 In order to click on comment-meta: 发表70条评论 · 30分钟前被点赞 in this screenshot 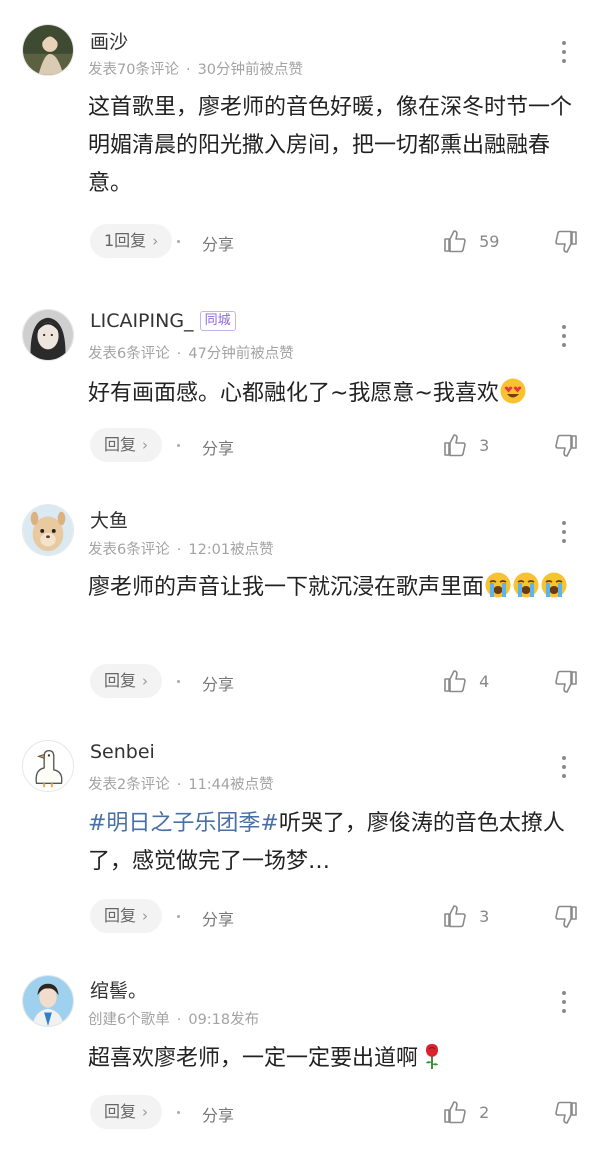, I will do `click(195, 68)`.